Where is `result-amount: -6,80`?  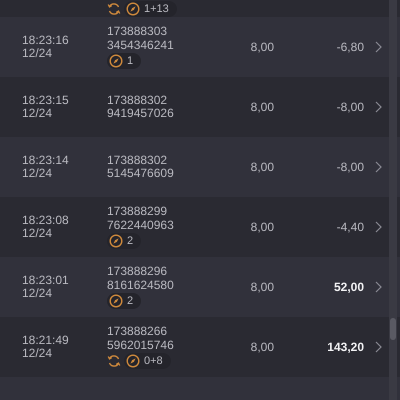
result-amount: -6,80 is located at coordinates (350, 47).